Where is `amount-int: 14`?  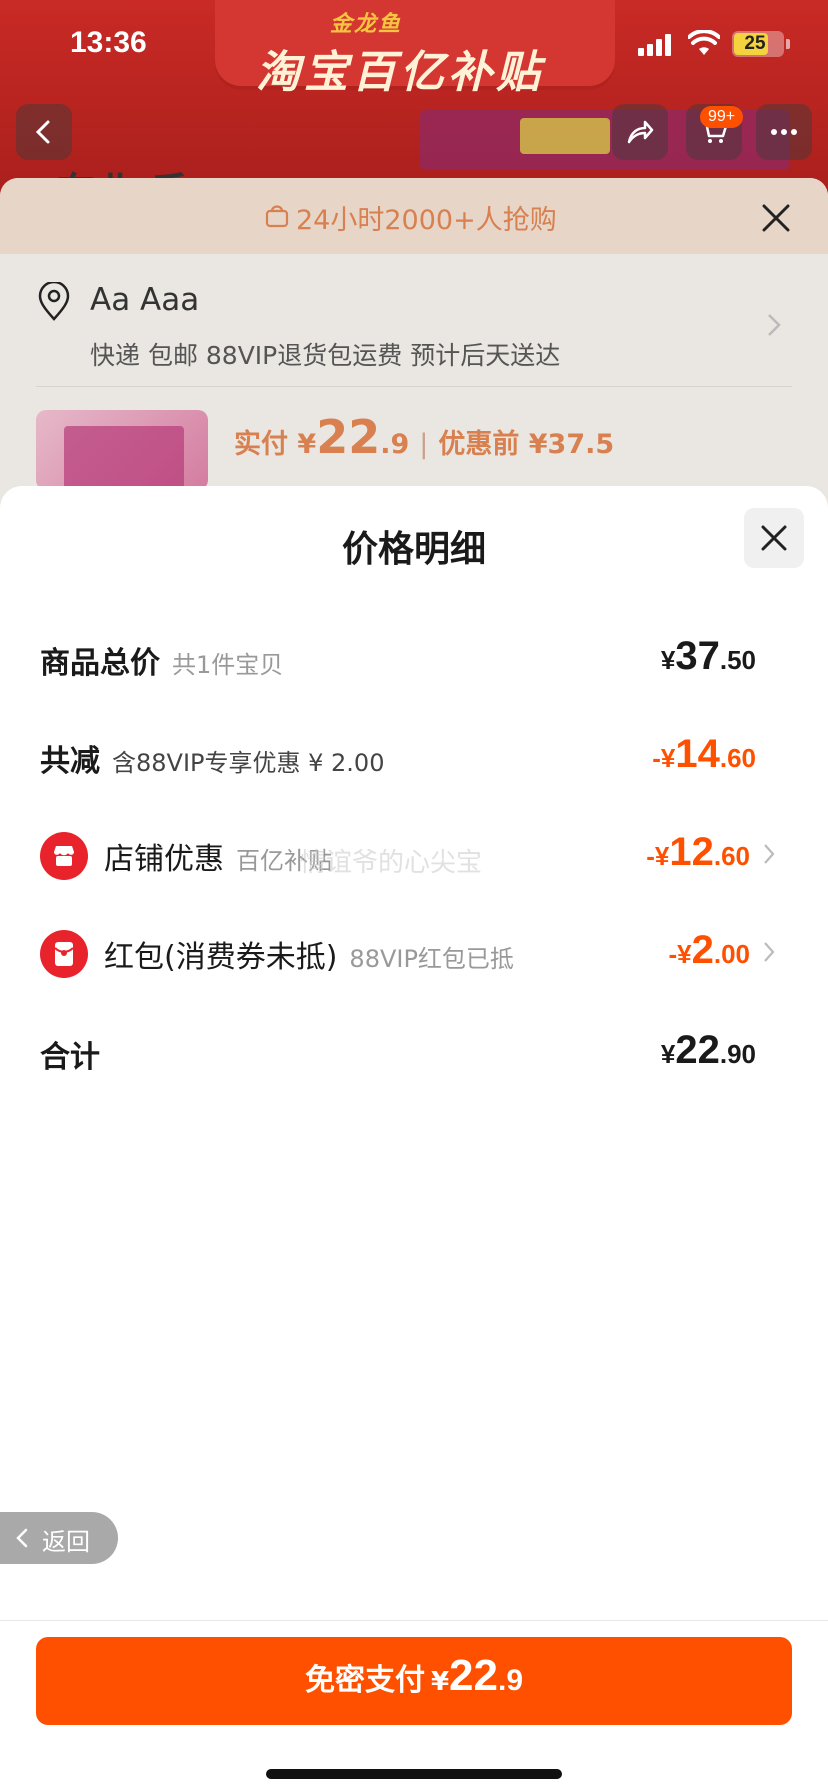 amount-int: 14 is located at coordinates (697, 754).